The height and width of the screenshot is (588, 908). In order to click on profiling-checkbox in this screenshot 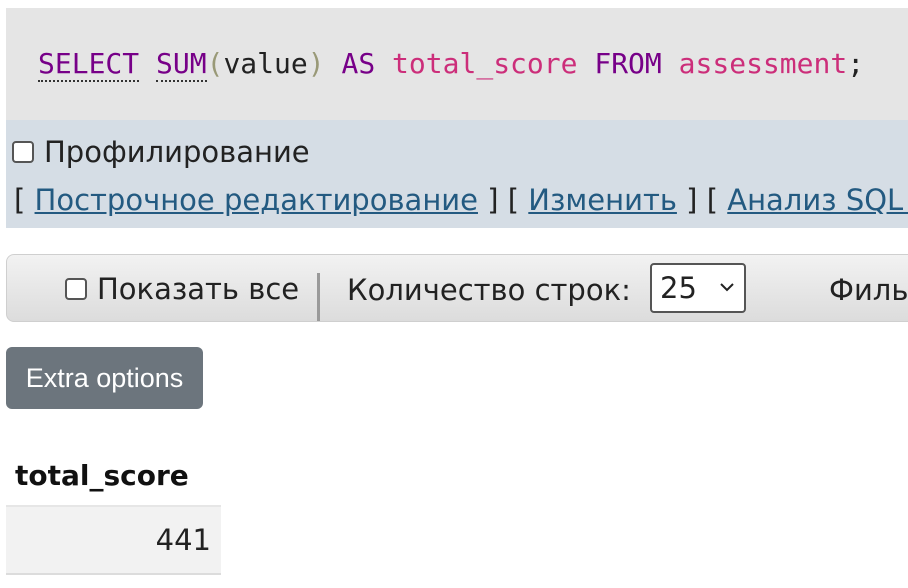, I will do `click(23, 152)`.